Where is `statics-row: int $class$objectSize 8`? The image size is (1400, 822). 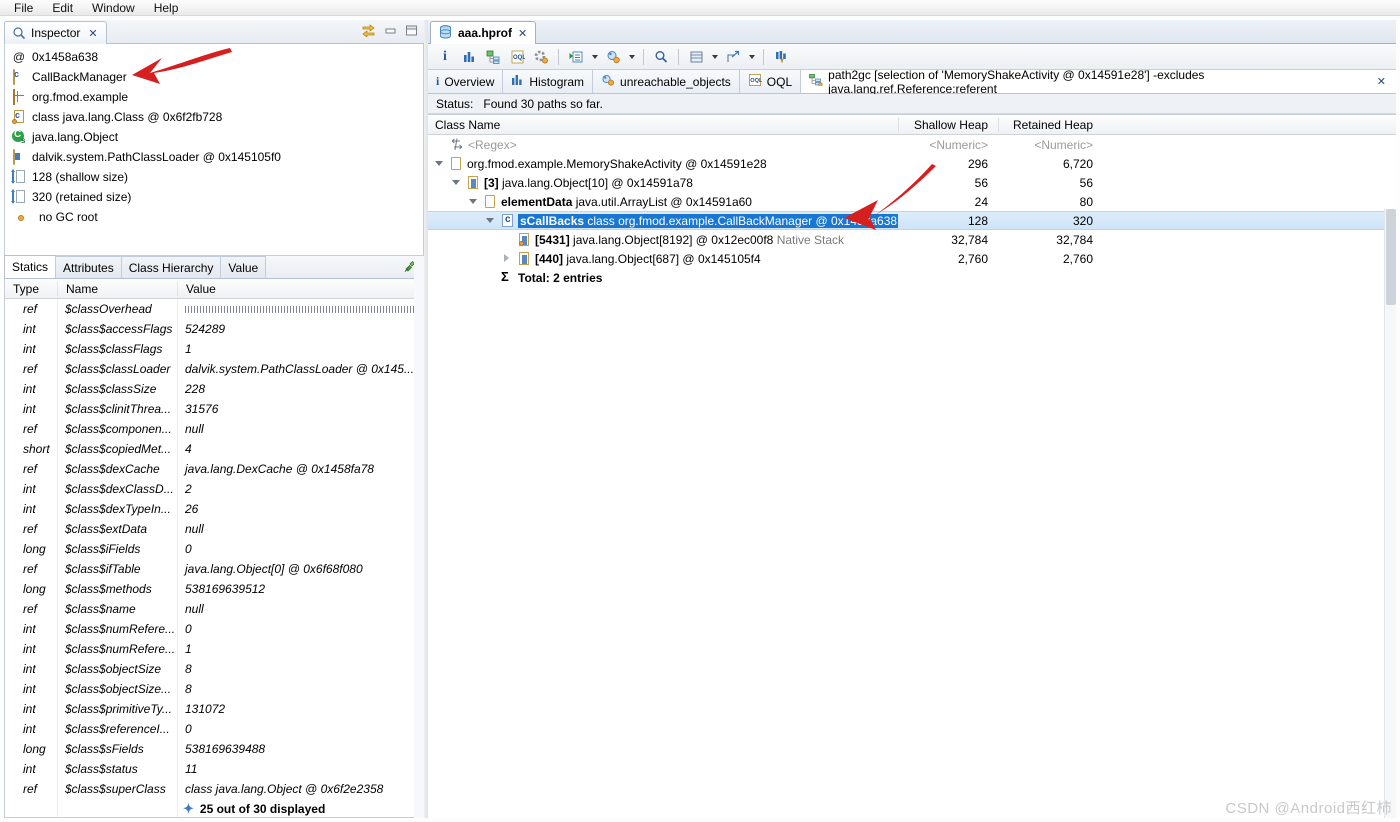
statics-row: int $class$objectSize 8 is located at coordinates (214, 669).